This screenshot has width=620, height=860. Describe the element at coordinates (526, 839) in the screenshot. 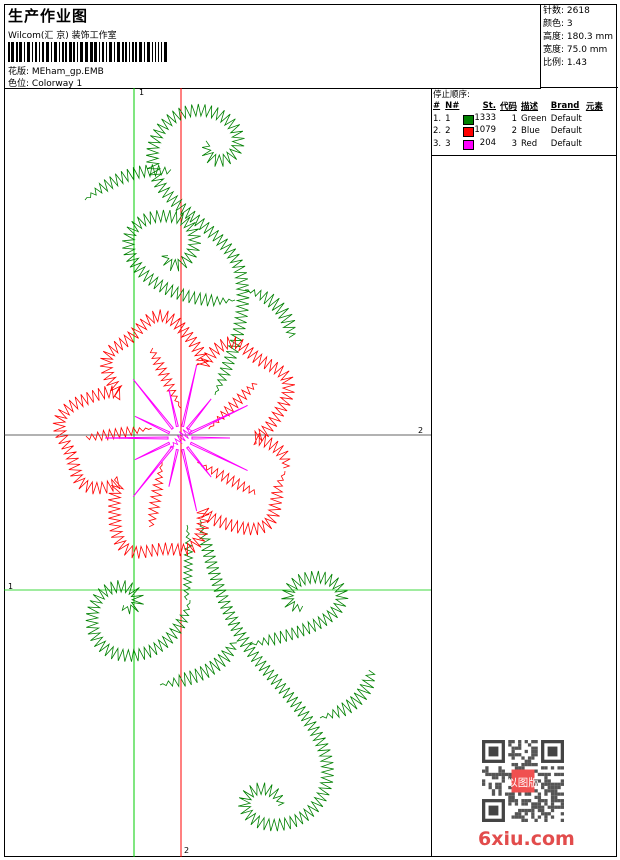

I see `watermark-logo: 6xiu.com` at that location.